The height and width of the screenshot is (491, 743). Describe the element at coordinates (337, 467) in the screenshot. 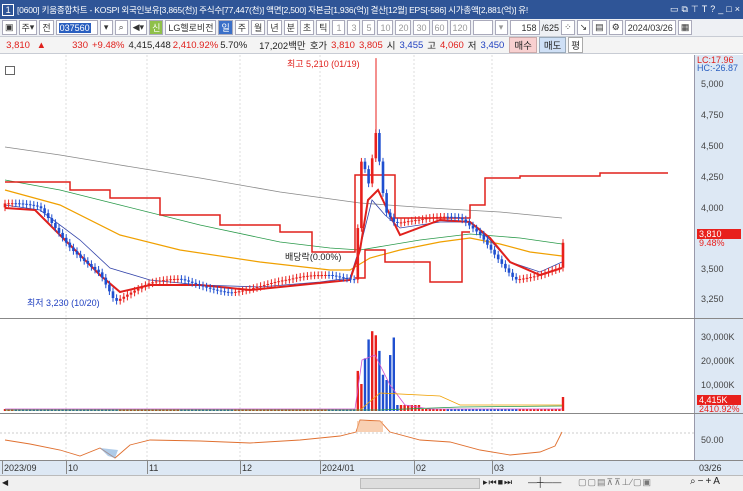

I see `x-label: 2024/01` at that location.